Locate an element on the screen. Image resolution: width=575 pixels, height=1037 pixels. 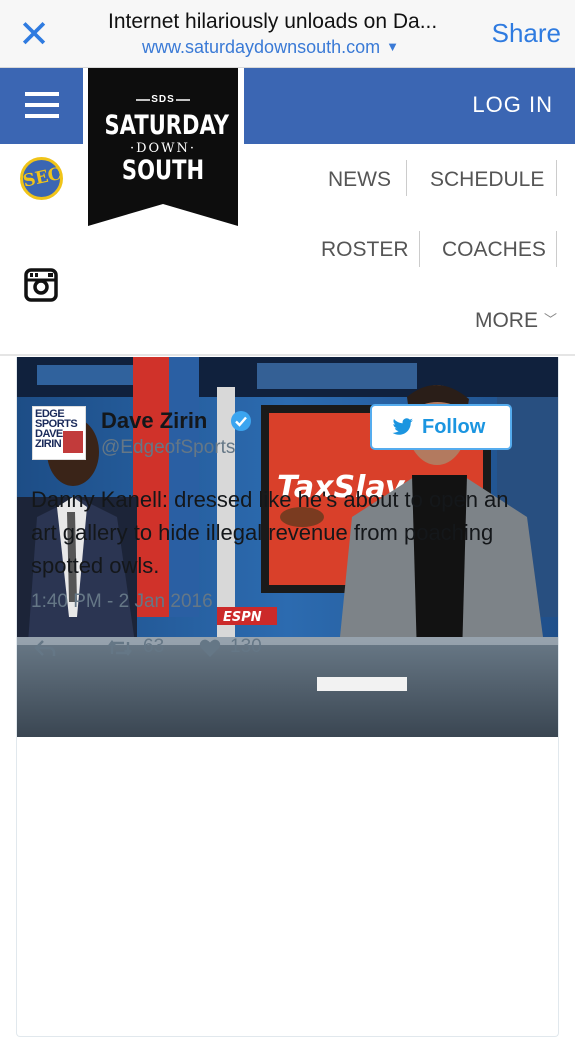
logo-down: ·DOWN· is located at coordinates (163, 148).